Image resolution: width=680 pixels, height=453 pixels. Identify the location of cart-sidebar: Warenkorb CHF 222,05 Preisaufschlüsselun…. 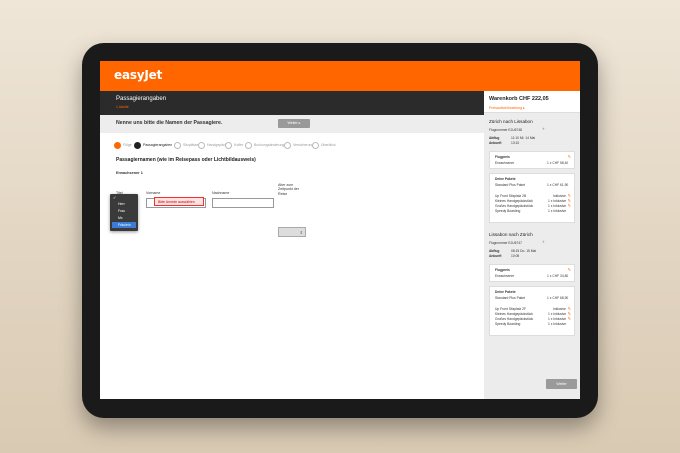
(532, 245).